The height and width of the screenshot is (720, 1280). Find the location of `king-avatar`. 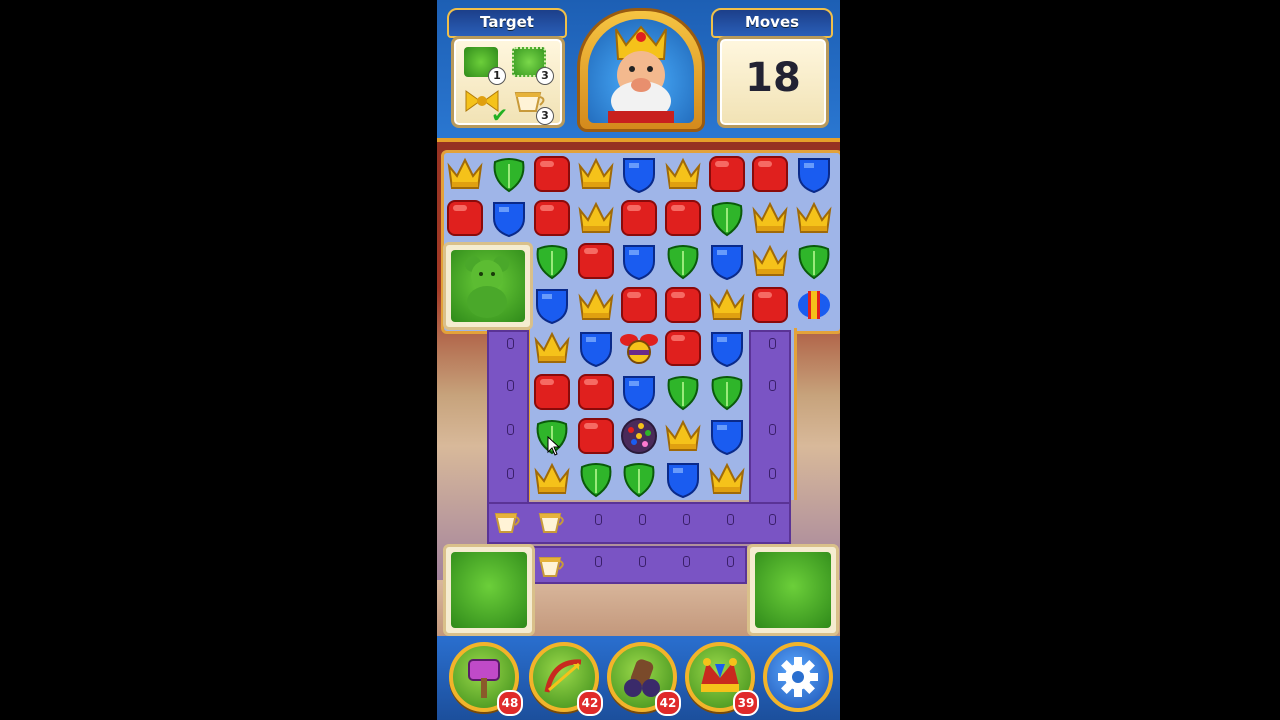

king-avatar is located at coordinates (641, 71).